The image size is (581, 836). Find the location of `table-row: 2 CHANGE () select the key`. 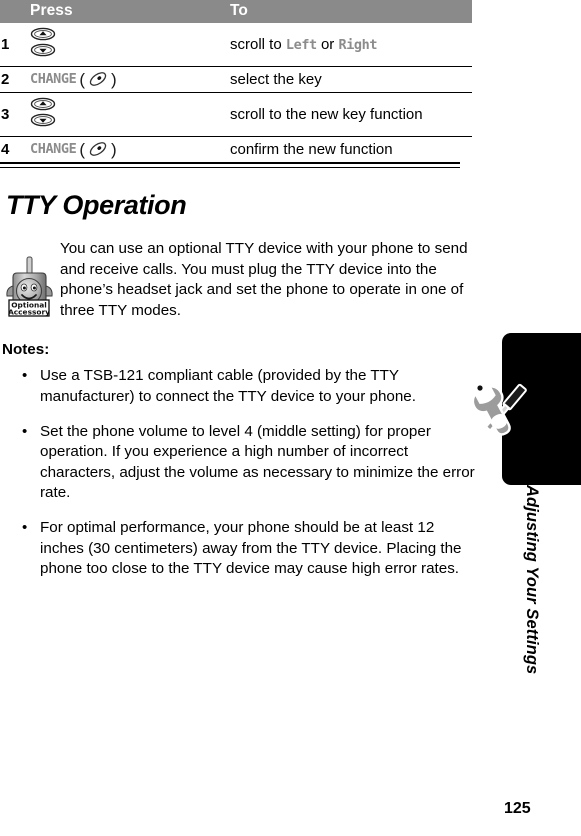

table-row: 2 CHANGE () select the key is located at coordinates (236, 79).